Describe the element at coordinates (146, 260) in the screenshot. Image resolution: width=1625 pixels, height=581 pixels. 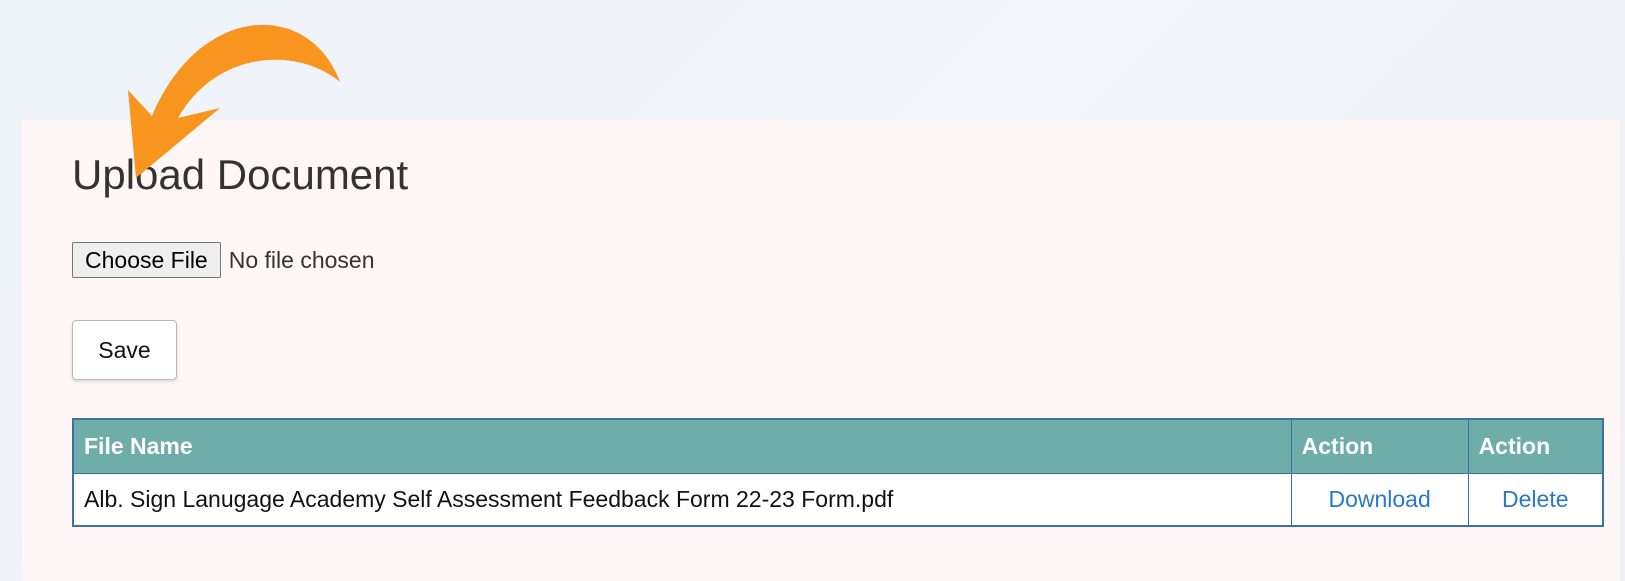
I see `choose-file-button: Choose File` at that location.